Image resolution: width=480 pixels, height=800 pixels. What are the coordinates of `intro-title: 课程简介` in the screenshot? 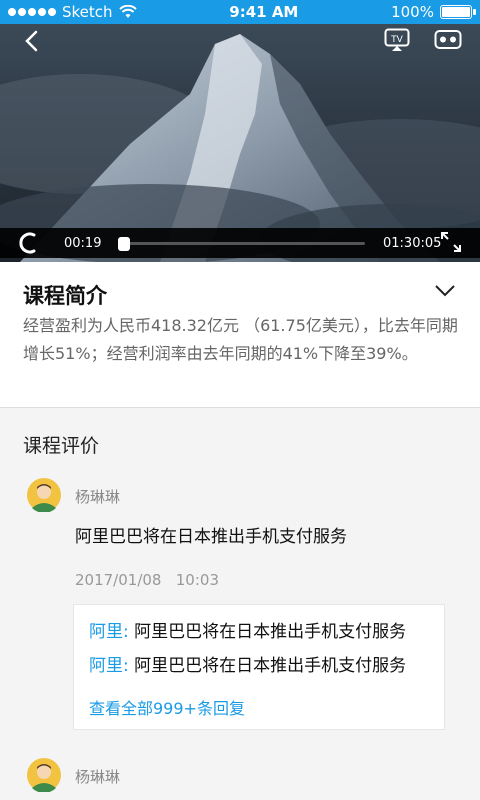 It's located at (65, 296).